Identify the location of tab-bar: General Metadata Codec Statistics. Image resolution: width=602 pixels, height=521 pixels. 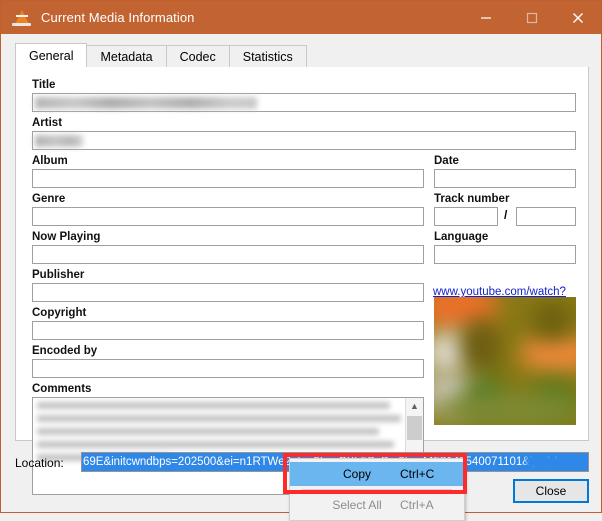
(161, 55).